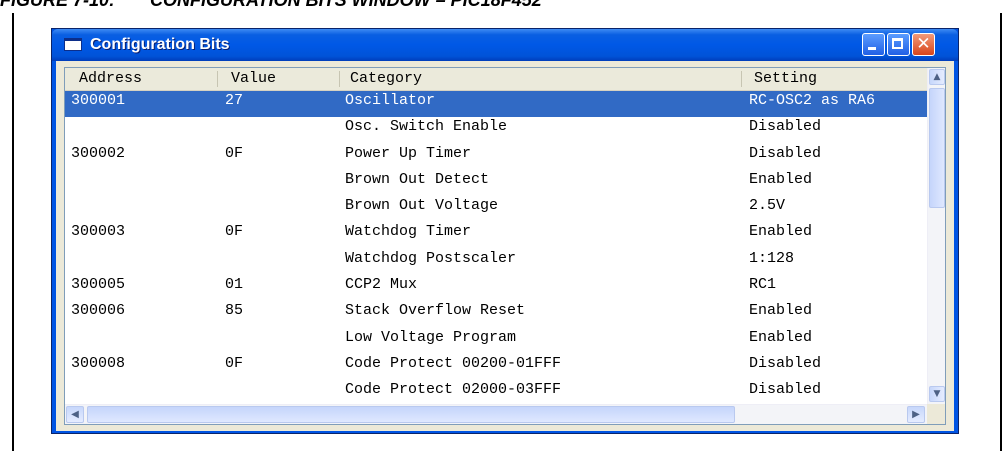  What do you see at coordinates (937, 148) in the screenshot?
I see `vertical-scroll-thumb` at bounding box center [937, 148].